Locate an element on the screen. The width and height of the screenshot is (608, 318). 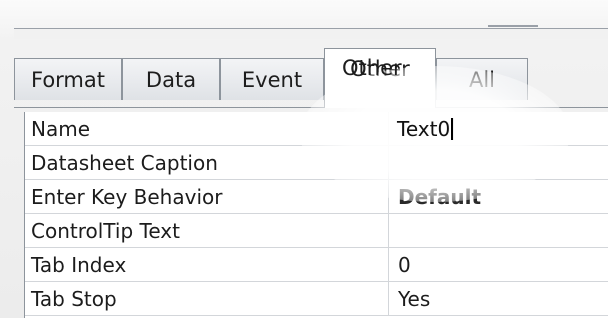
property-row-tab-index: Tab Index 0 is located at coordinates (316, 265).